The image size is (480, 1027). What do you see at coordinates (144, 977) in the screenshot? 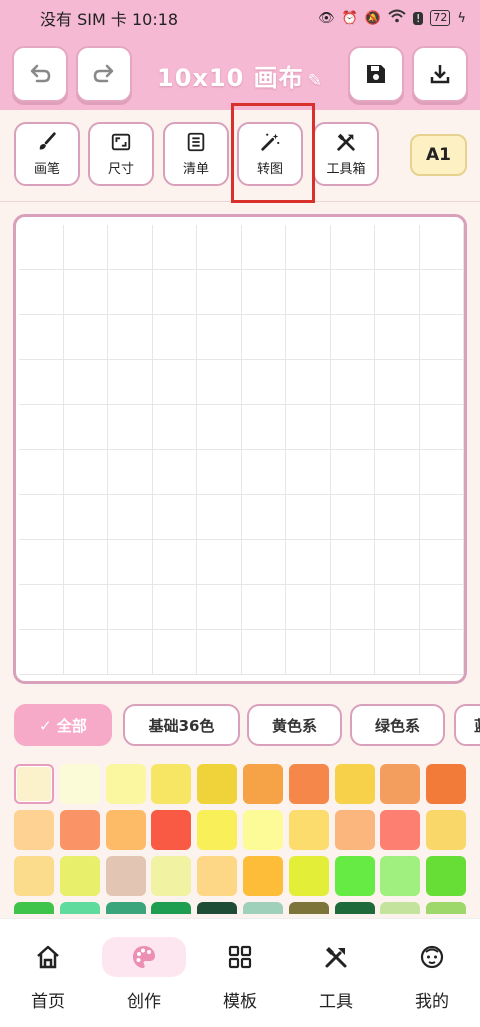
I see `nav-create: 创作` at bounding box center [144, 977].